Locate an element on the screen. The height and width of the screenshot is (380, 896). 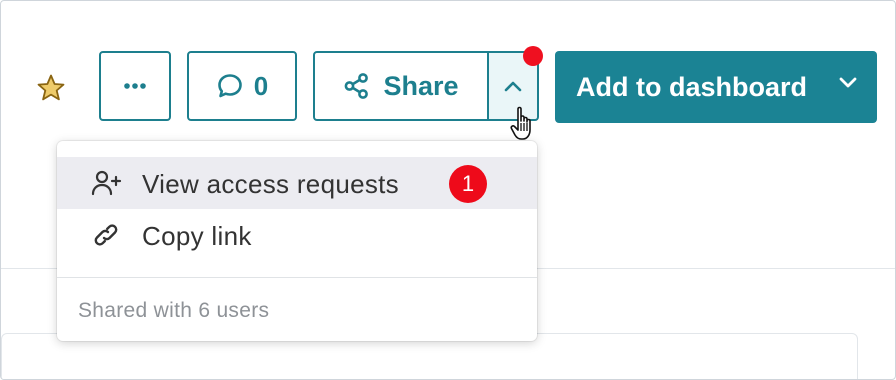
share-button: Share is located at coordinates (401, 86).